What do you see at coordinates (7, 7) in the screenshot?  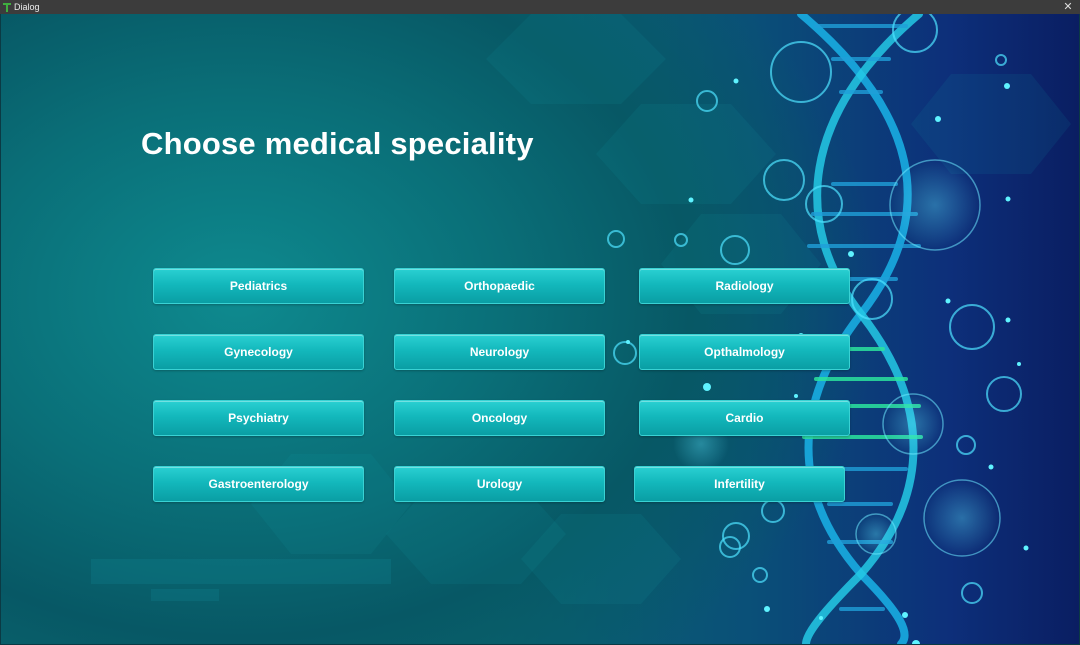 I see `app-icon` at bounding box center [7, 7].